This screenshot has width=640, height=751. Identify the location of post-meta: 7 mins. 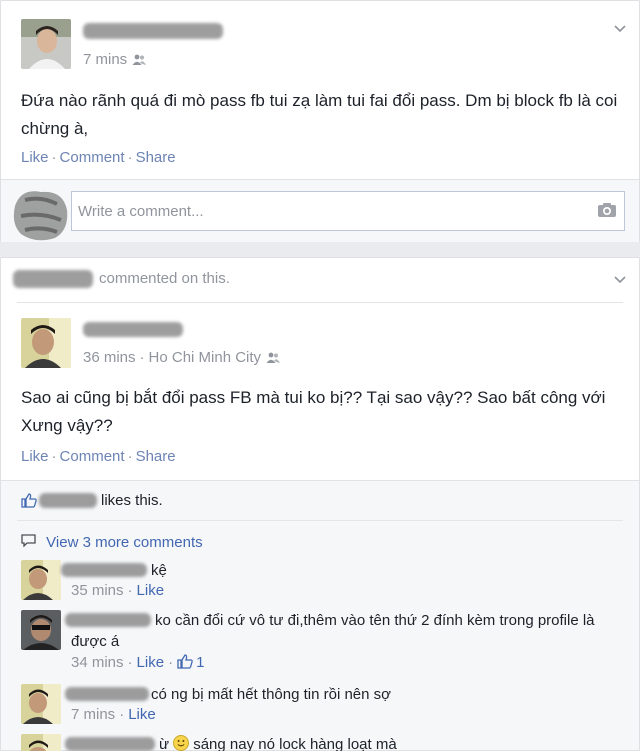
(114, 60).